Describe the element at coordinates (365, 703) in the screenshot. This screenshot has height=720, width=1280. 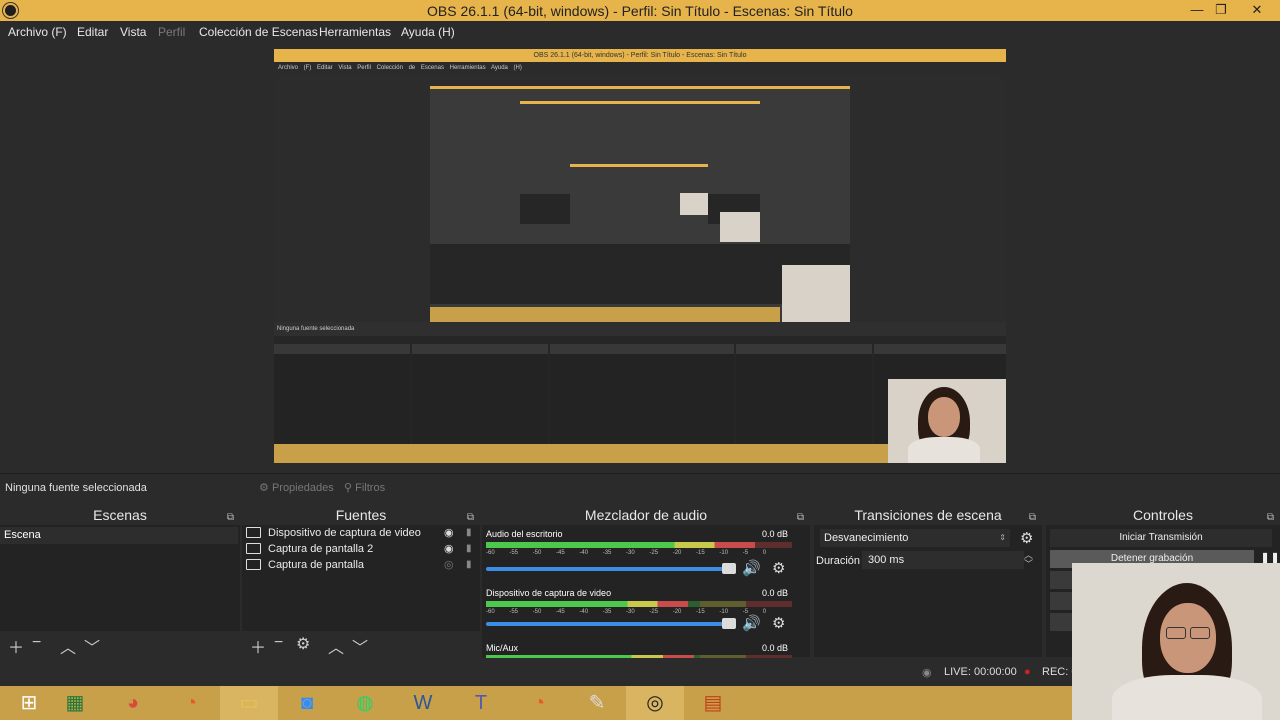
I see `whatsapp-icon: ◍` at that location.